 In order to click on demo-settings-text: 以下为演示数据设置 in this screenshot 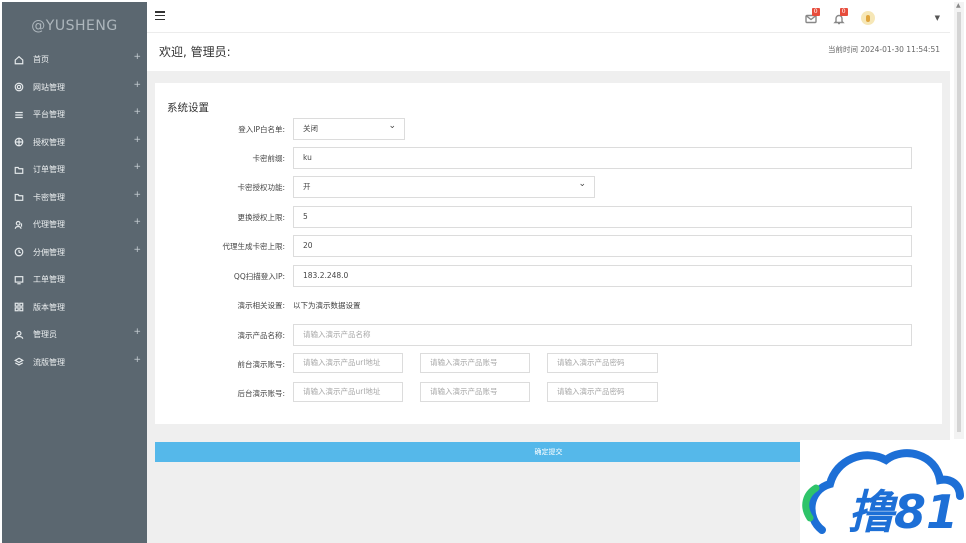, I will do `click(327, 305)`.